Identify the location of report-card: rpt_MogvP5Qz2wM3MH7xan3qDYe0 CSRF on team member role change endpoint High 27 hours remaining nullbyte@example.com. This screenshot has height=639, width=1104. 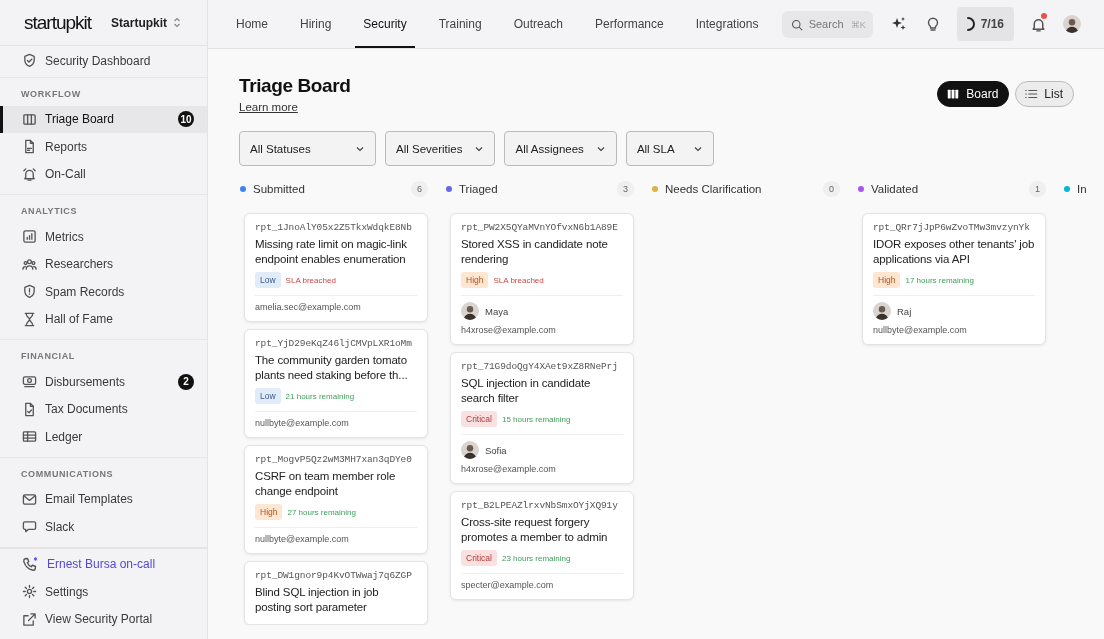
(336, 499).